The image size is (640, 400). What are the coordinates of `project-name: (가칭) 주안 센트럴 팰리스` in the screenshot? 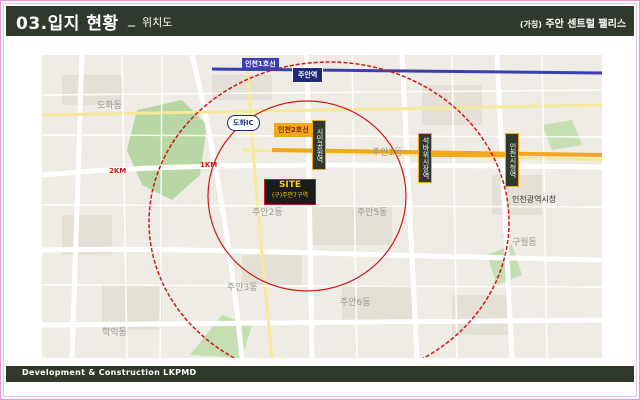 It's located at (573, 22).